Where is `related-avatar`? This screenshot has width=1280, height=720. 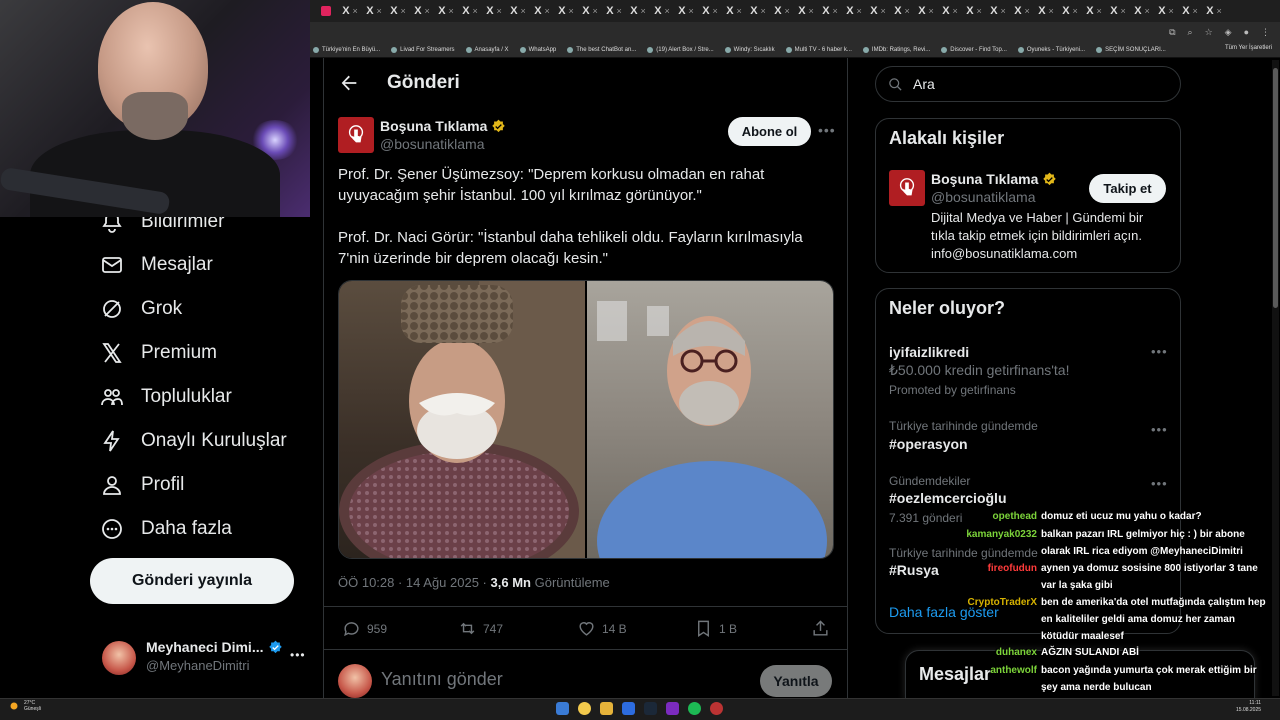 related-avatar is located at coordinates (907, 188).